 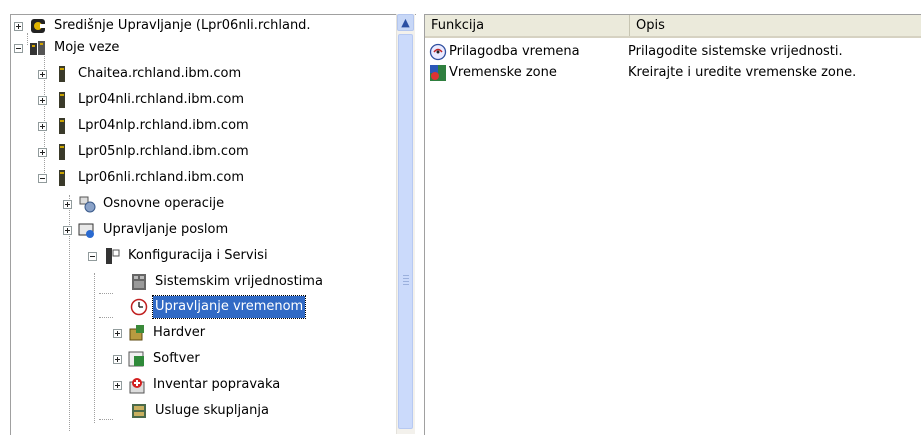 I want to click on function-description: Kreirajte i uredite vremenske zone., so click(x=742, y=72).